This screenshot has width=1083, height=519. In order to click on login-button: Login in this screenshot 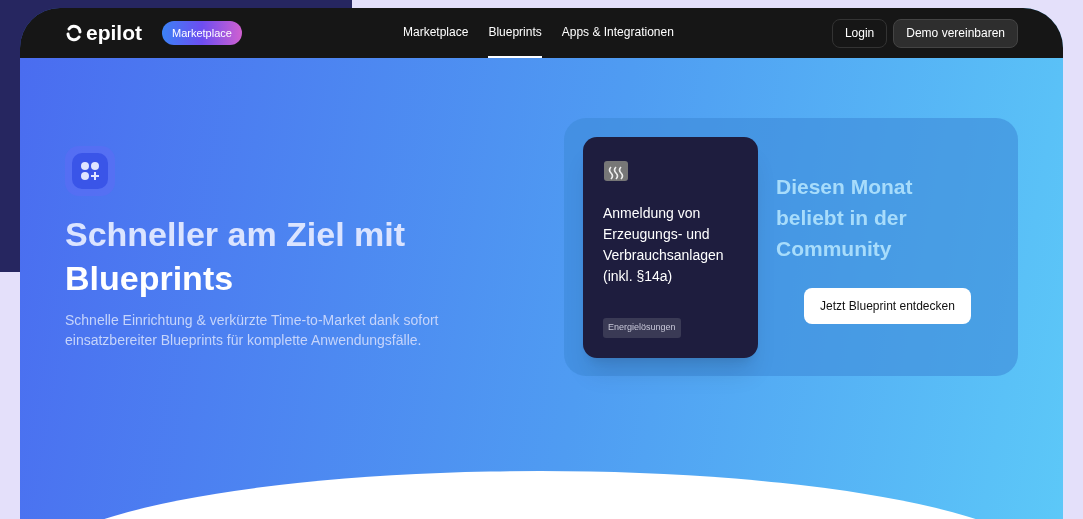, I will do `click(859, 33)`.